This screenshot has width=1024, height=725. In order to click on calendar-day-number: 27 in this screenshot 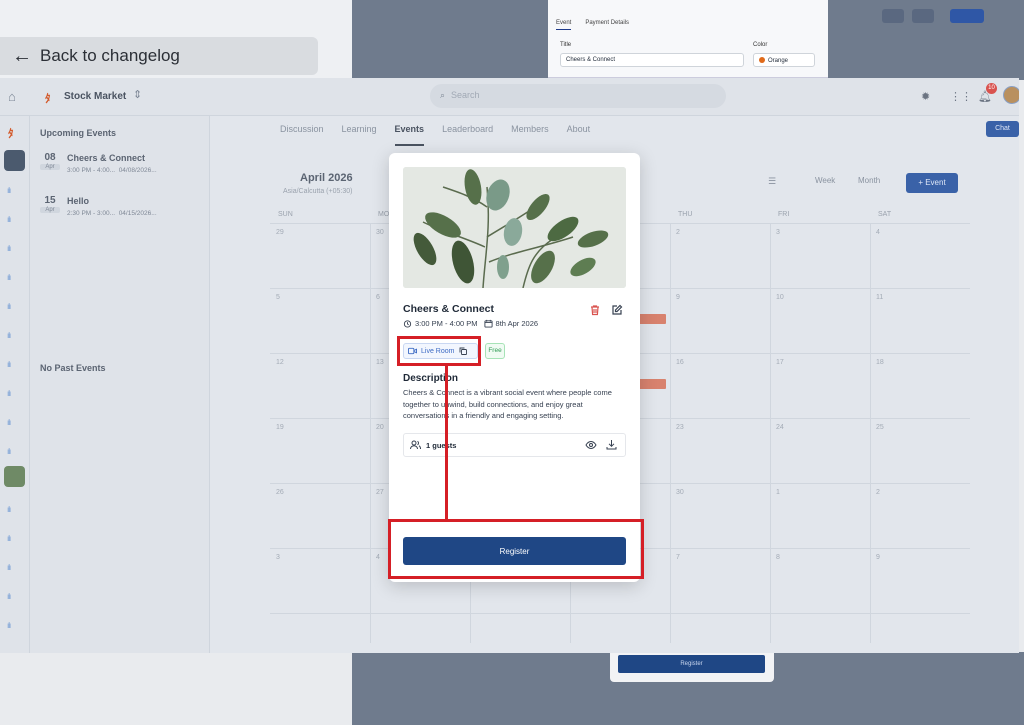, I will do `click(380, 492)`.